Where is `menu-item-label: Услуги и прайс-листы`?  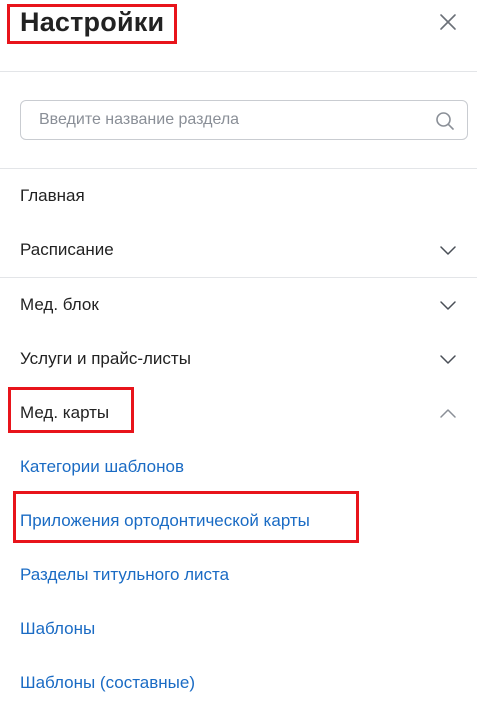 menu-item-label: Услуги и прайс-листы is located at coordinates (105, 358).